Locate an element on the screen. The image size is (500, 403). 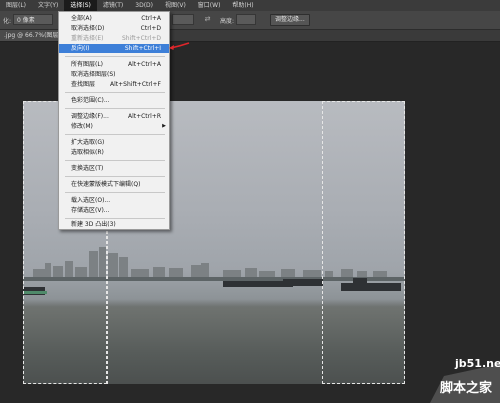
menu-item-modify: 修改(M) ▶ is located at coordinates (114, 126).